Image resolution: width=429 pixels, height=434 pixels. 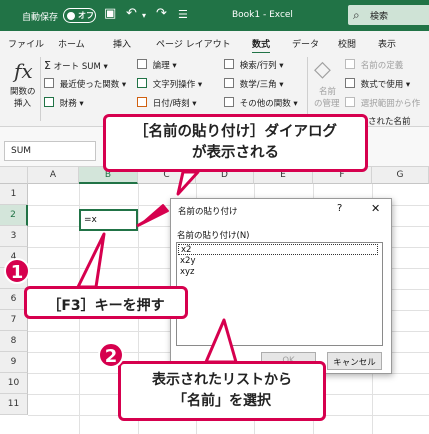 I want to click on names-listbox: x2 x2y xyz, so click(x=279, y=294).